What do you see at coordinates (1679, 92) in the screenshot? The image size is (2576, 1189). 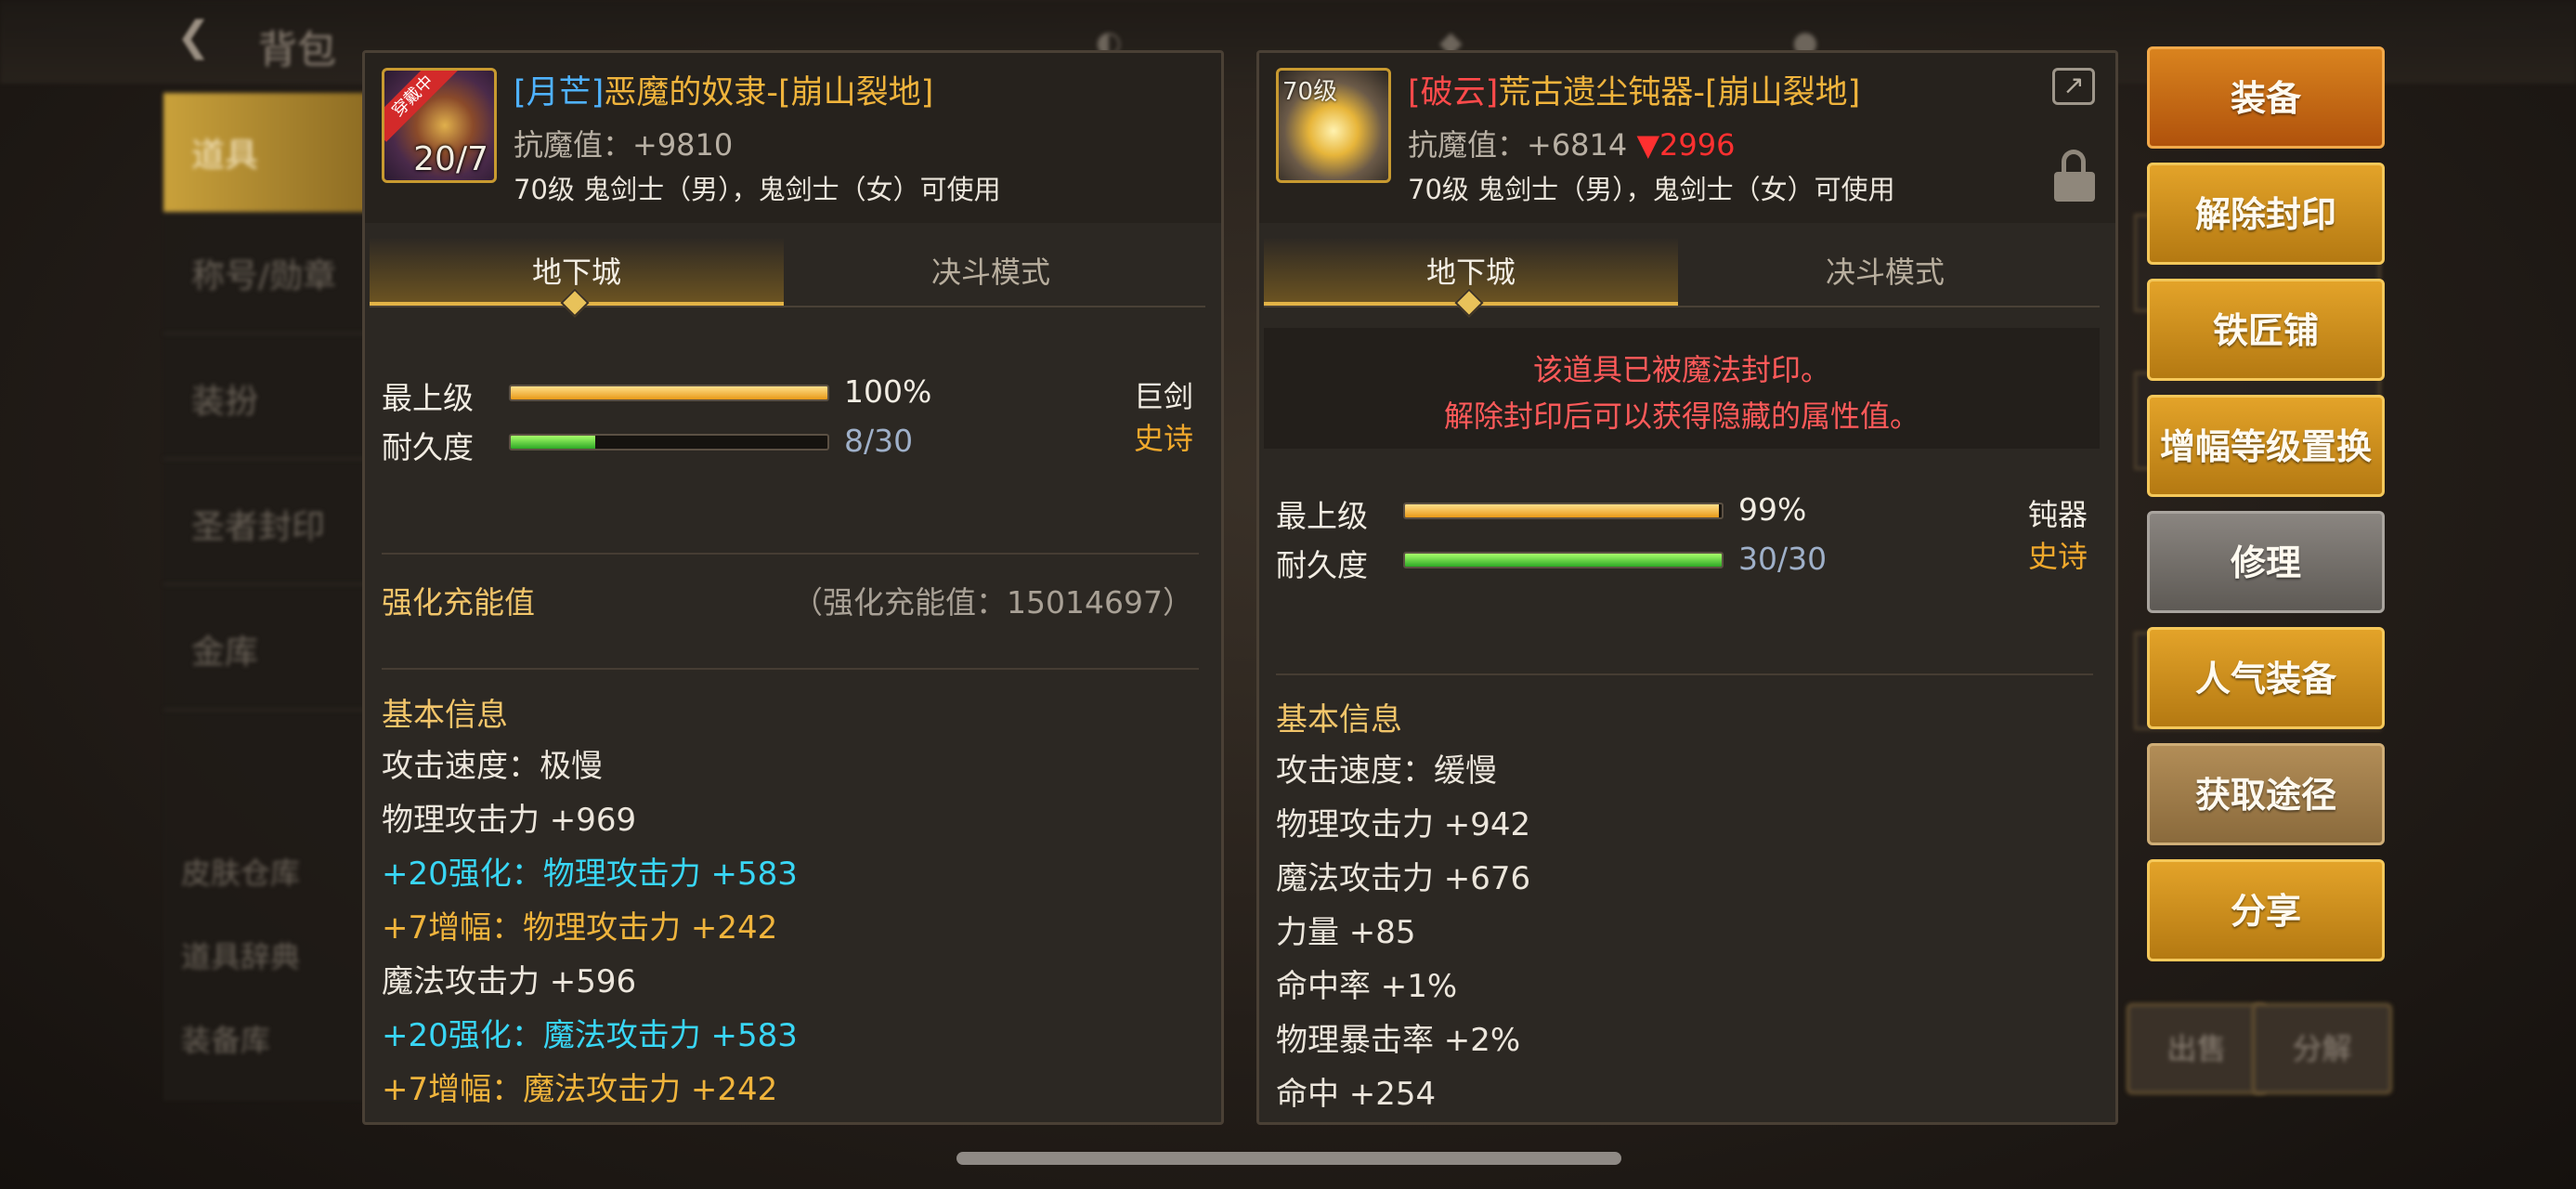 I see `item-name-main: 荒古遗尘钝器-[崩山裂地]` at bounding box center [1679, 92].